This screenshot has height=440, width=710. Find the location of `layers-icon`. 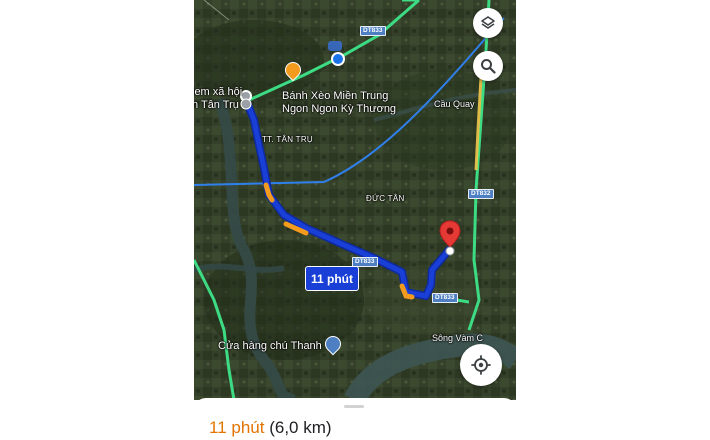

layers-icon is located at coordinates (488, 22).